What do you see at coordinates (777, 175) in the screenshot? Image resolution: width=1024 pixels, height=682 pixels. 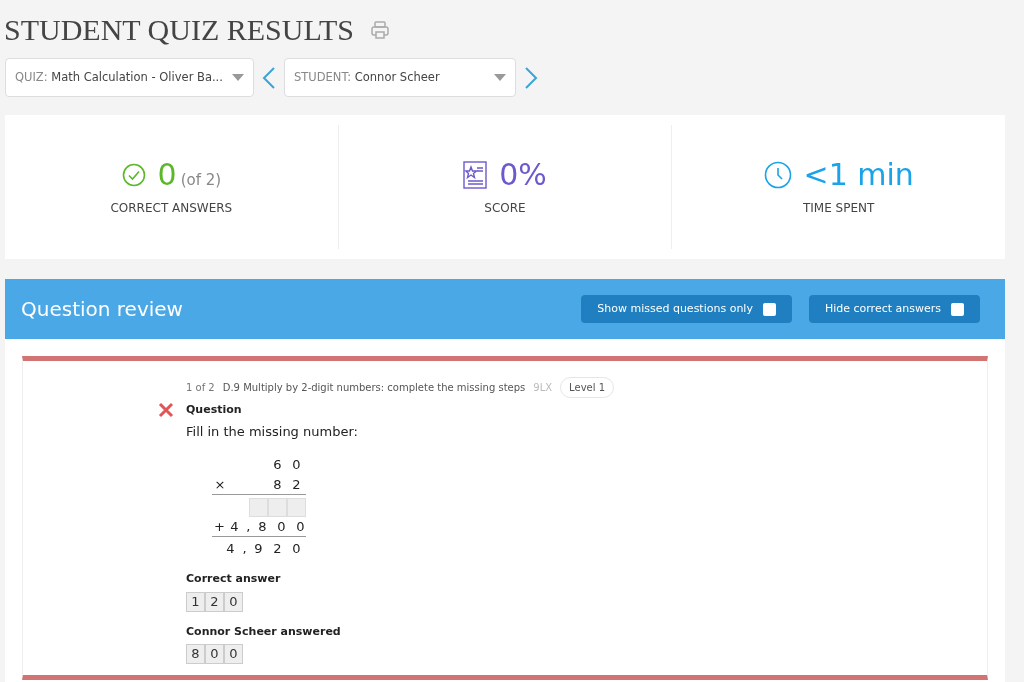 I see `clock-icon` at bounding box center [777, 175].